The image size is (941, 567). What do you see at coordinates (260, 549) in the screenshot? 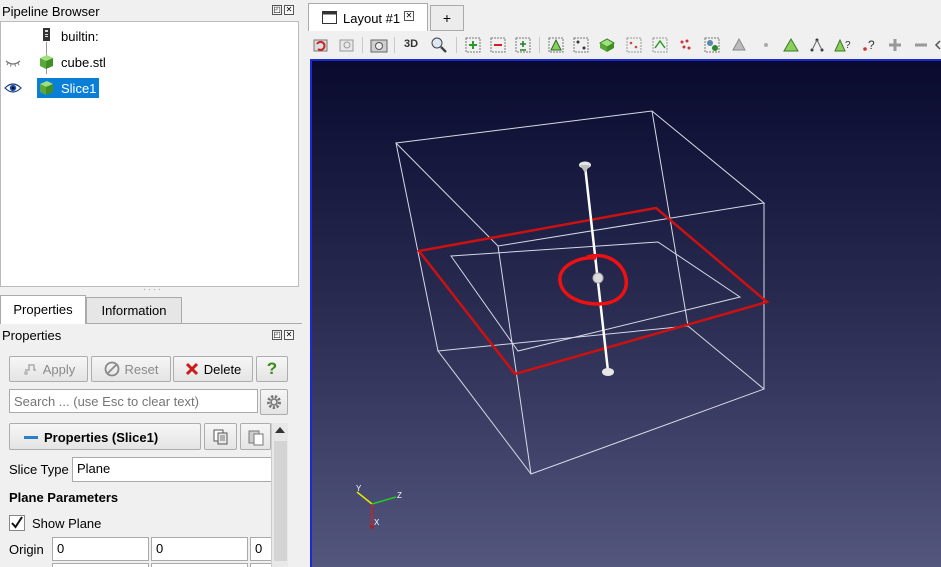
I see `origin-z-field: 0` at bounding box center [260, 549].